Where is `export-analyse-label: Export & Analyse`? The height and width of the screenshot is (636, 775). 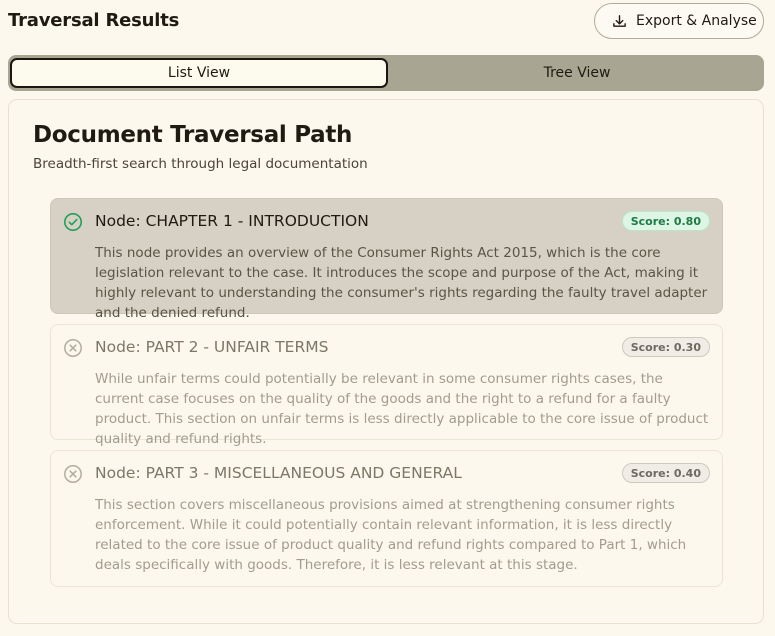
export-analyse-label: Export & Analyse is located at coordinates (696, 21).